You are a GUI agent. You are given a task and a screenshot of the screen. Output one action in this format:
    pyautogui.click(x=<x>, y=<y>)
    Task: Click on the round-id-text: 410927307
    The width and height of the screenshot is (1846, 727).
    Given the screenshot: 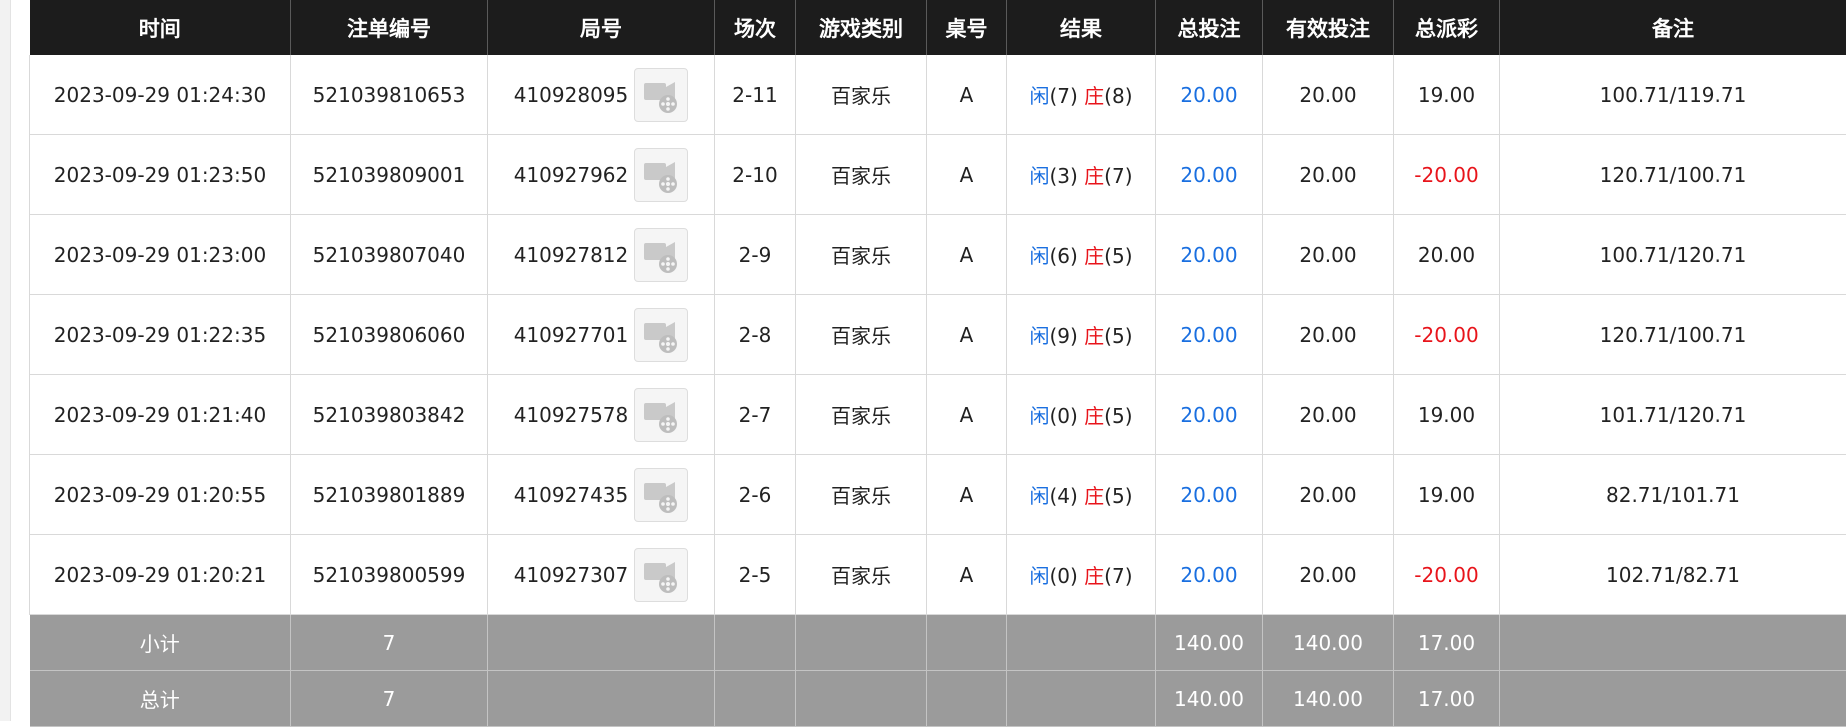 What is the action you would take?
    pyautogui.click(x=571, y=575)
    